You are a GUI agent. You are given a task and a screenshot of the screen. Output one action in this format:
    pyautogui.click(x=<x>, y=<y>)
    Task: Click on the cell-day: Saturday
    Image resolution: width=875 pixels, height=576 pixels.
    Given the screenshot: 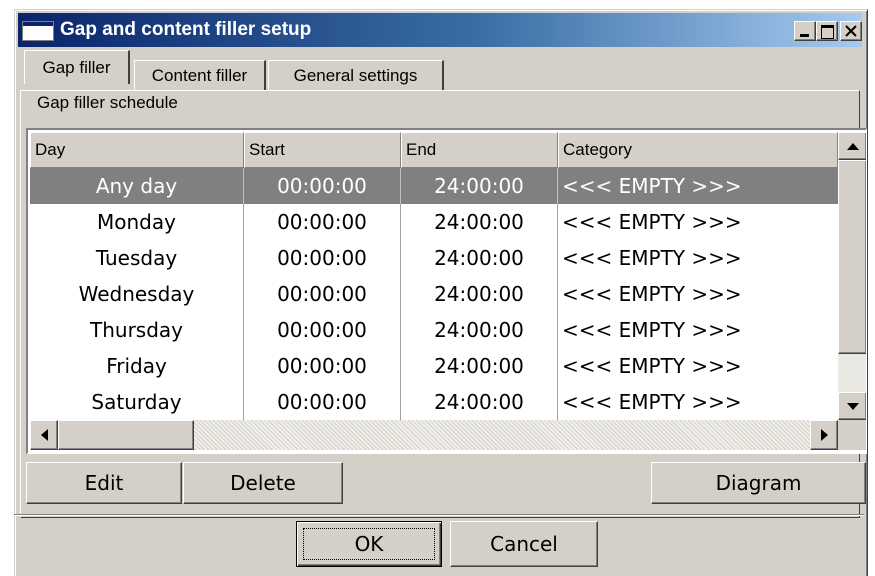 What is the action you would take?
    pyautogui.click(x=137, y=402)
    